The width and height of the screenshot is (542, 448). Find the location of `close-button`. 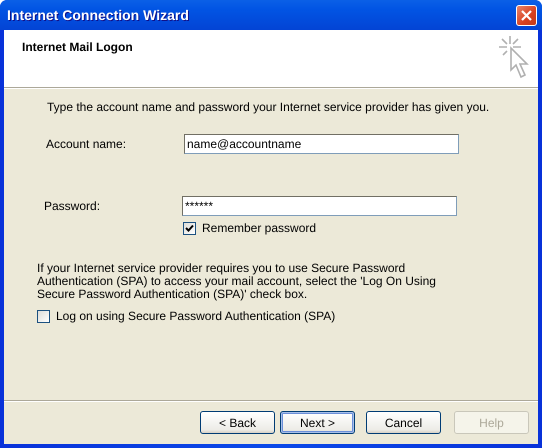

close-button is located at coordinates (526, 15).